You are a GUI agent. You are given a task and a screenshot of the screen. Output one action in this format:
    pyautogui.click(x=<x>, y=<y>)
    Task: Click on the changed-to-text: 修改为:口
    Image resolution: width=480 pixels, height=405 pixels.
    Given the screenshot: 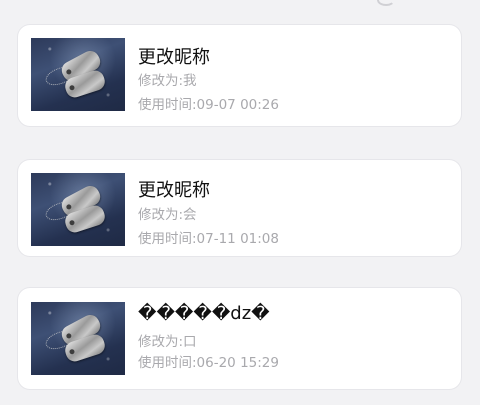 What is the action you would take?
    pyautogui.click(x=167, y=342)
    